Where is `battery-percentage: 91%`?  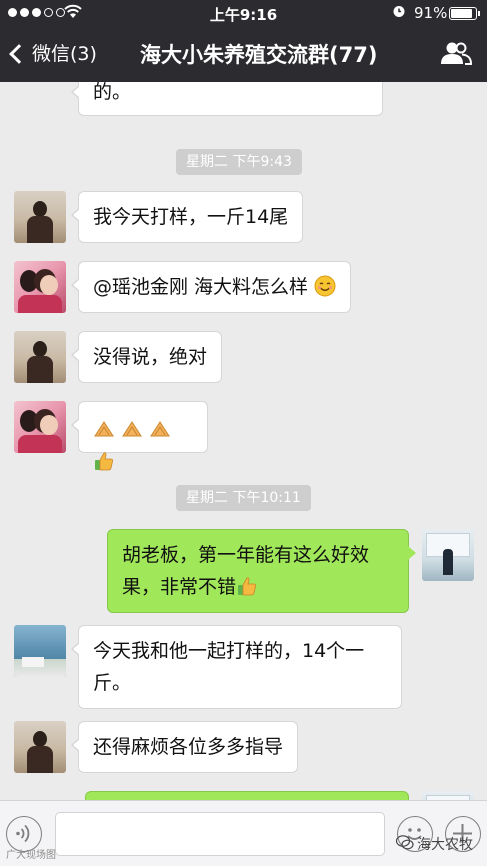 battery-percentage: 91% is located at coordinates (431, 13).